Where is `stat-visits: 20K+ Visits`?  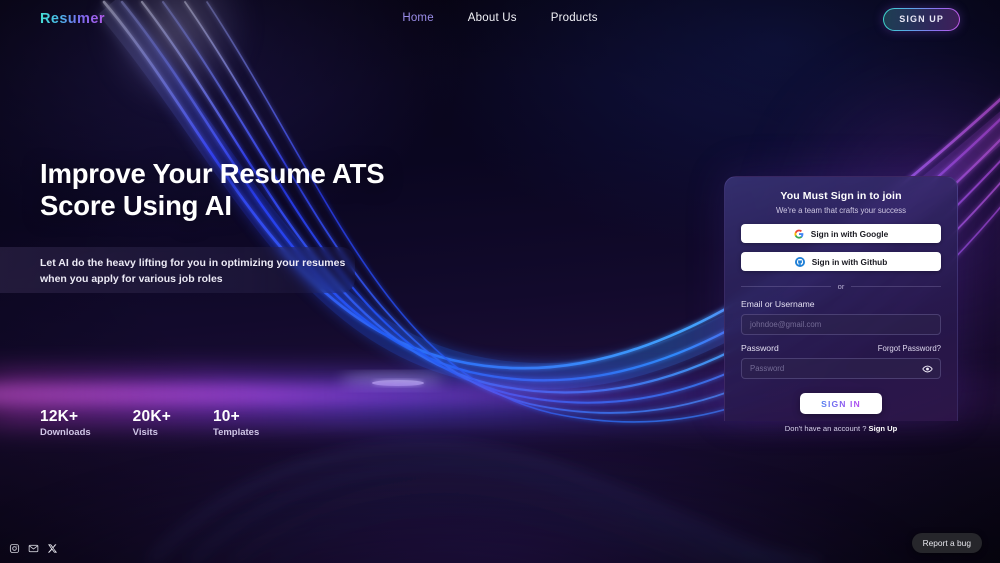
stat-visits: 20K+ Visits is located at coordinates (152, 423).